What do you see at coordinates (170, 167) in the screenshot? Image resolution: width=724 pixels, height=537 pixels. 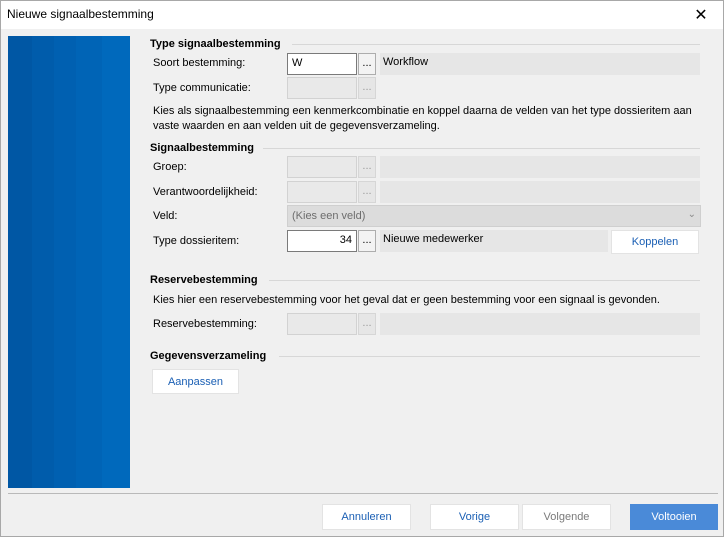 I see `groep-label: Groep:` at bounding box center [170, 167].